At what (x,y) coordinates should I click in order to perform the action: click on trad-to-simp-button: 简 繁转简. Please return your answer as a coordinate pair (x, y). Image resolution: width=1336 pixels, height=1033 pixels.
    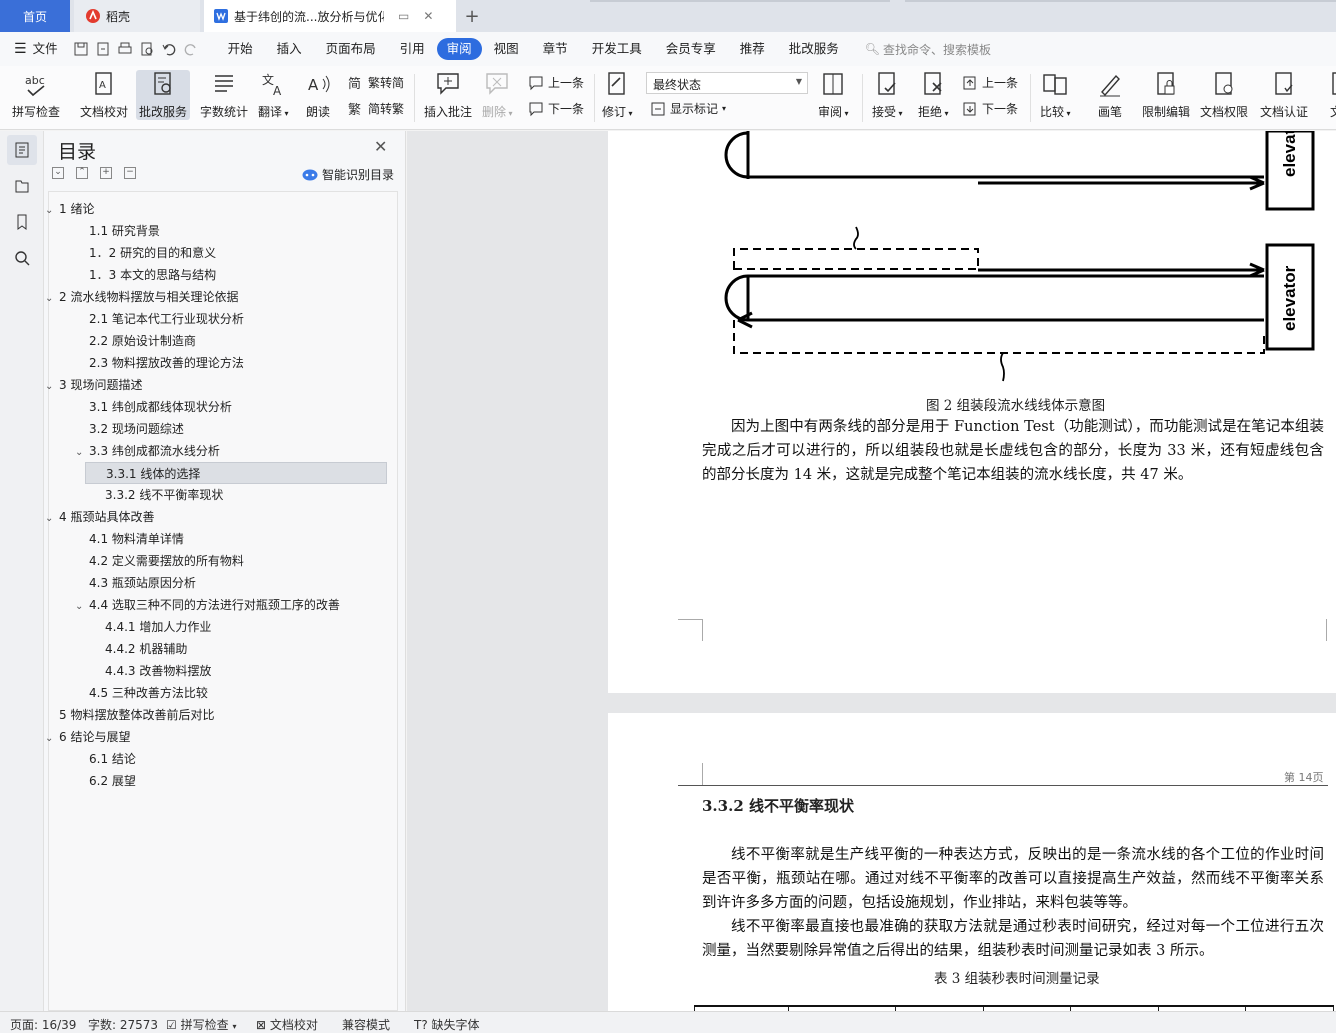
    Looking at the image, I should click on (376, 82).